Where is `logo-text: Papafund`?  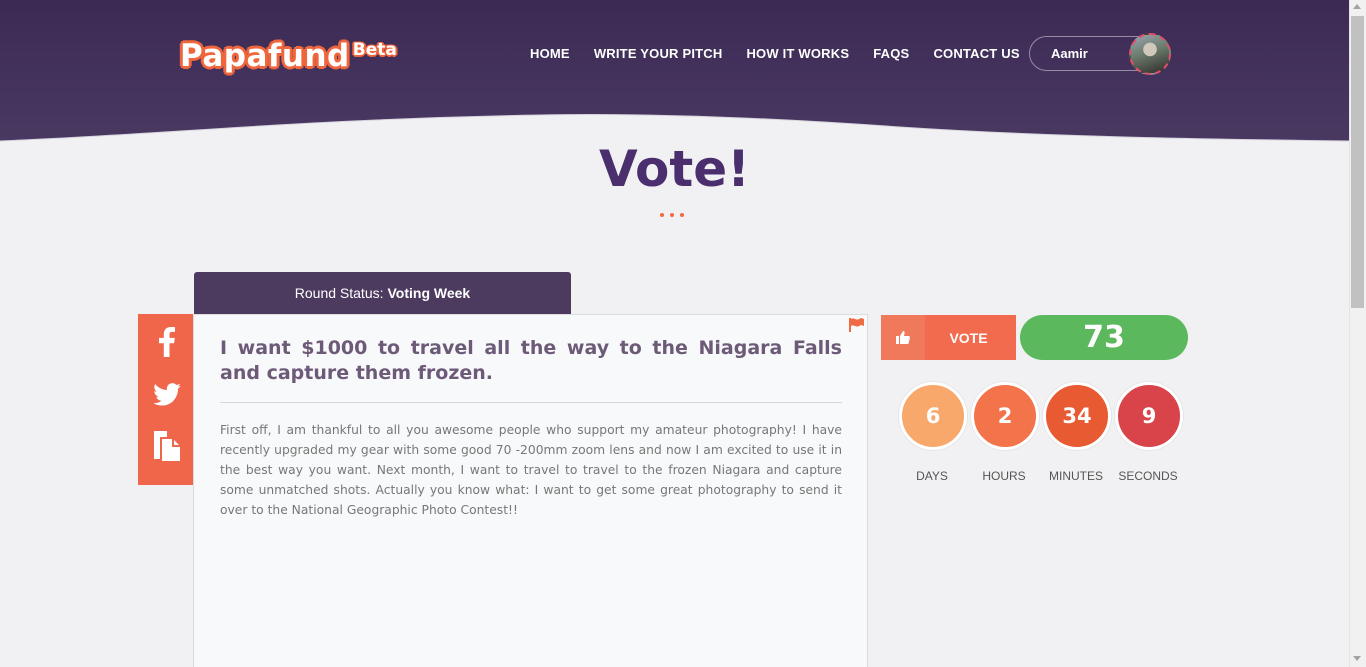 logo-text: Papafund is located at coordinates (265, 56).